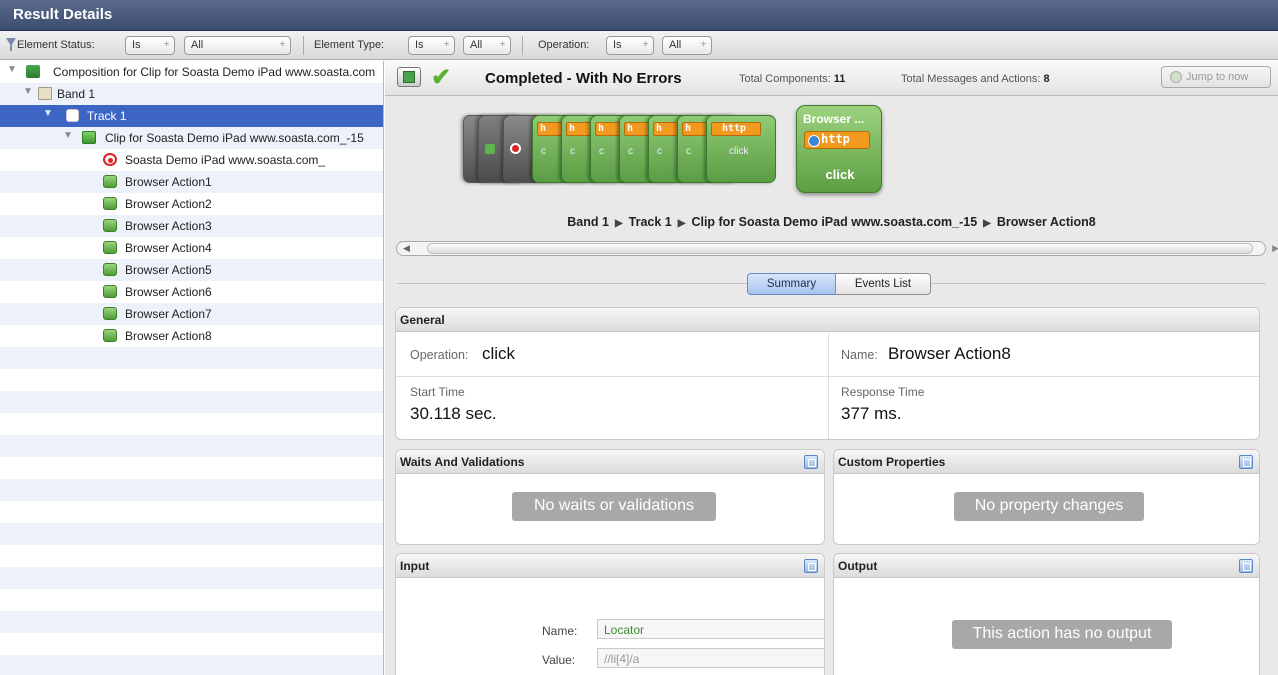  What do you see at coordinates (650, 222) in the screenshot?
I see `breadcrumb-item: Track 1` at bounding box center [650, 222].